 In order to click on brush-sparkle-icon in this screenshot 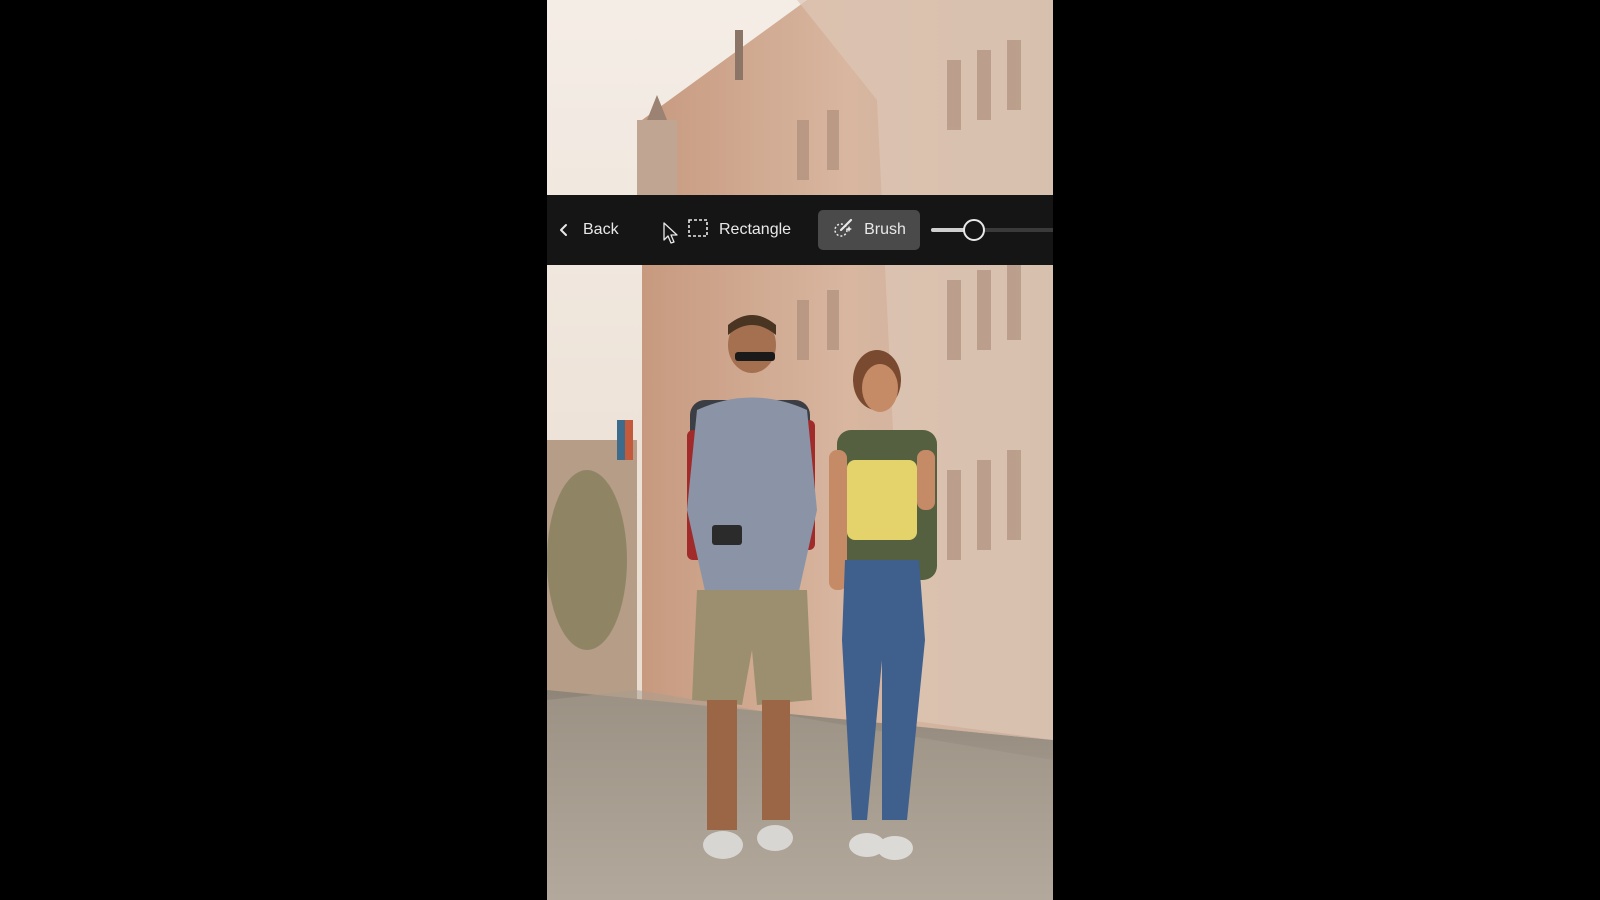, I will do `click(843, 230)`.